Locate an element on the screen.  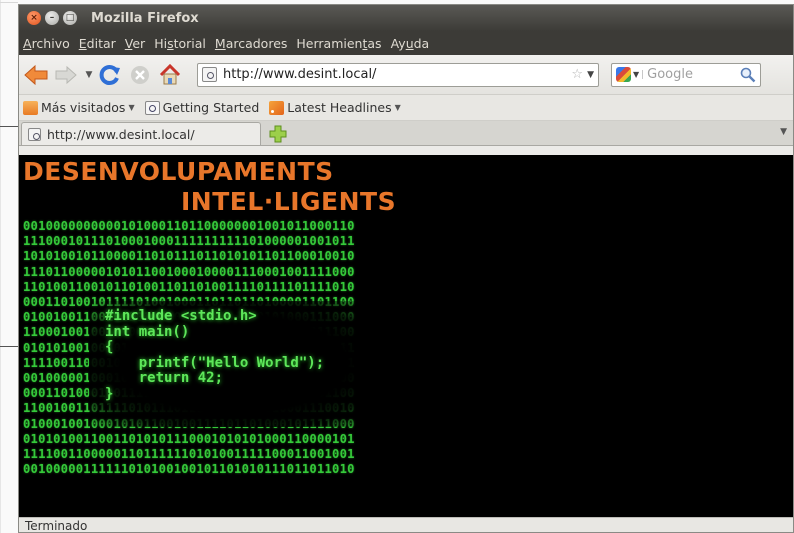
logo-line-1: DESENVOLUPAMENTS is located at coordinates (178, 171).